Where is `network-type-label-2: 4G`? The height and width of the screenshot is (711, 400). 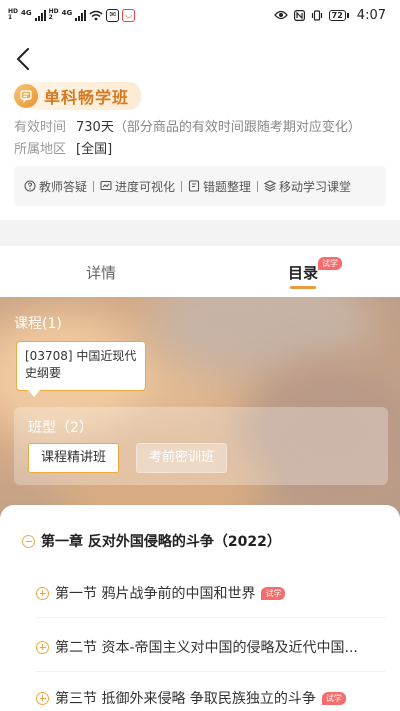
network-type-label-2: 4G is located at coordinates (67, 12).